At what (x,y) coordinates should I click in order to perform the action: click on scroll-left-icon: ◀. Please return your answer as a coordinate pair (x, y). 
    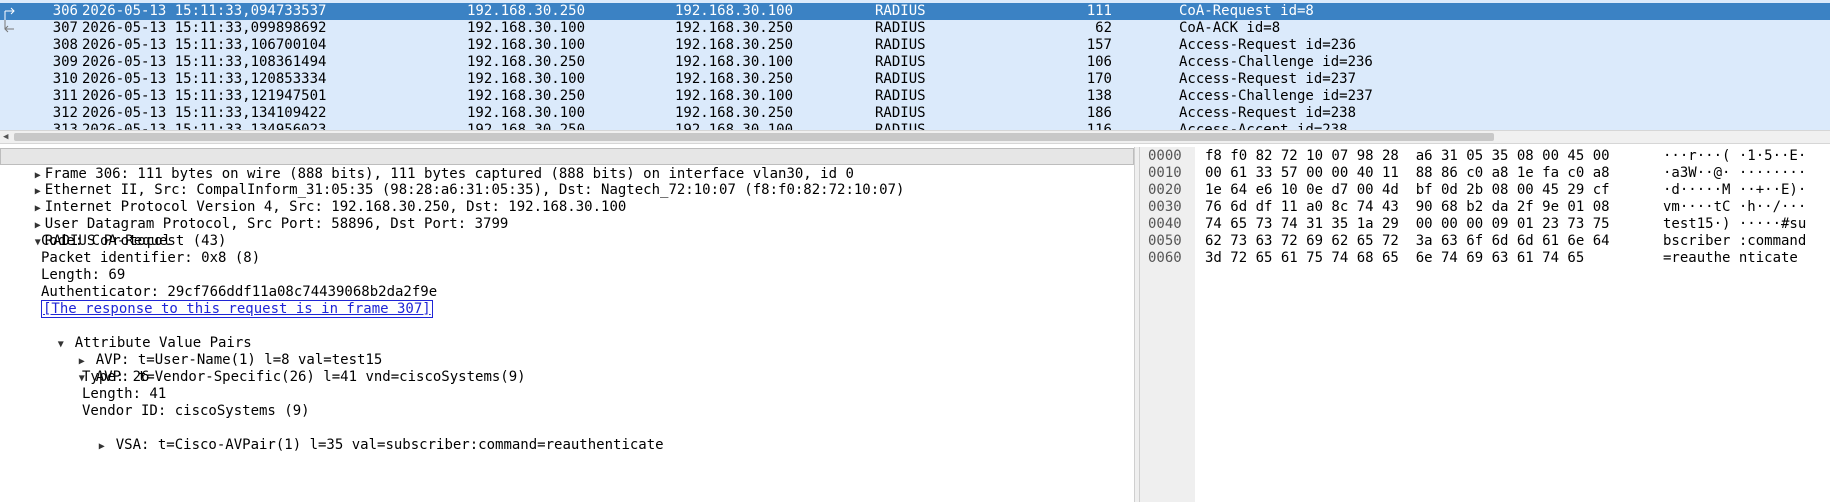
    Looking at the image, I should click on (5, 137).